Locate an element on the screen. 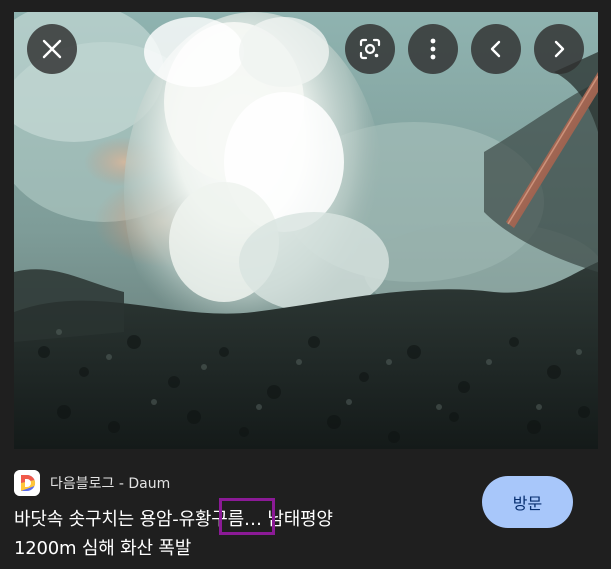 The width and height of the screenshot is (611, 569). more-vertical-icon is located at coordinates (433, 49).